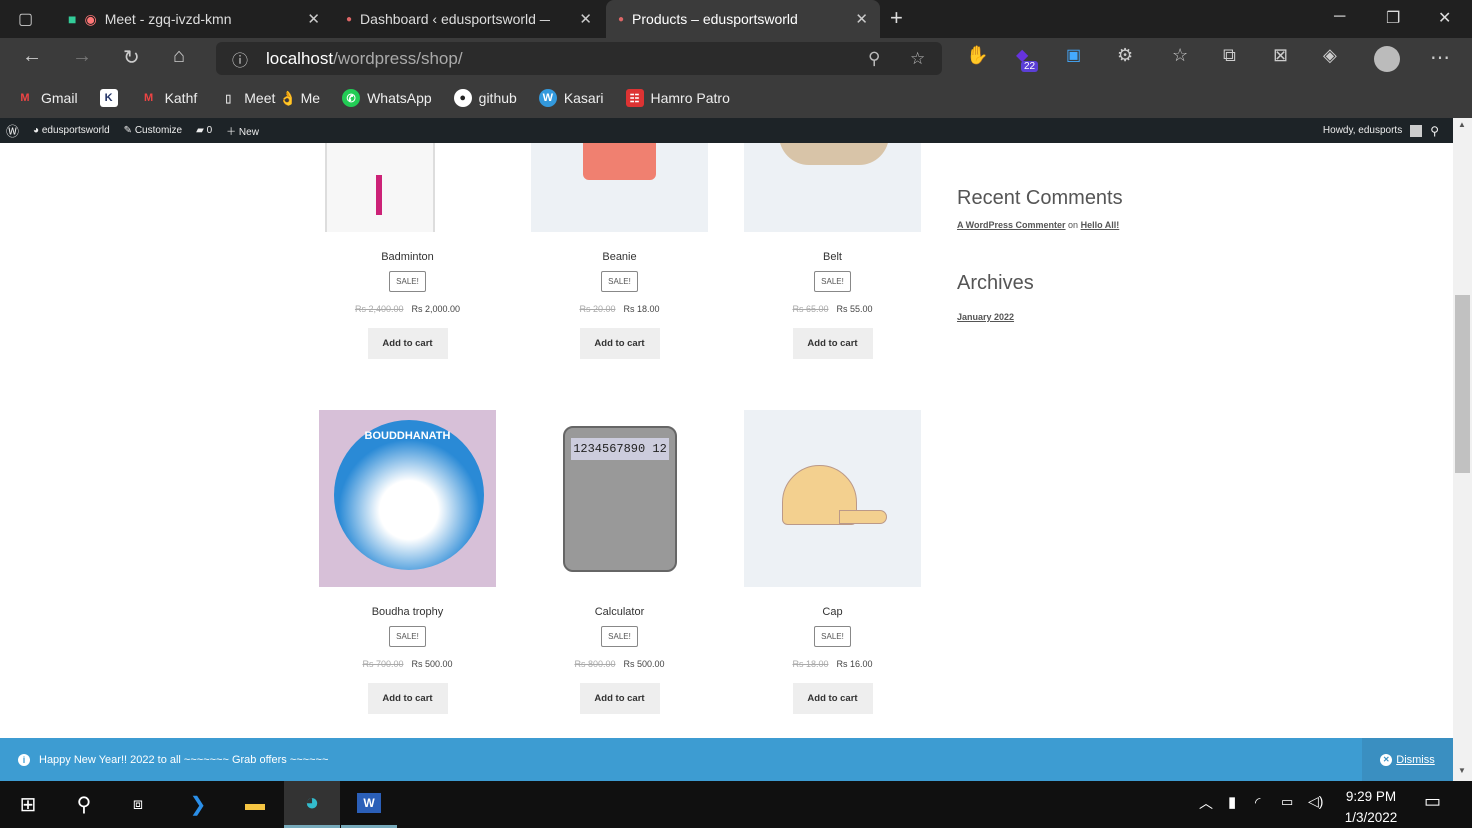 The width and height of the screenshot is (1472, 828). I want to click on minimize-button: ─, so click(1339, 17).